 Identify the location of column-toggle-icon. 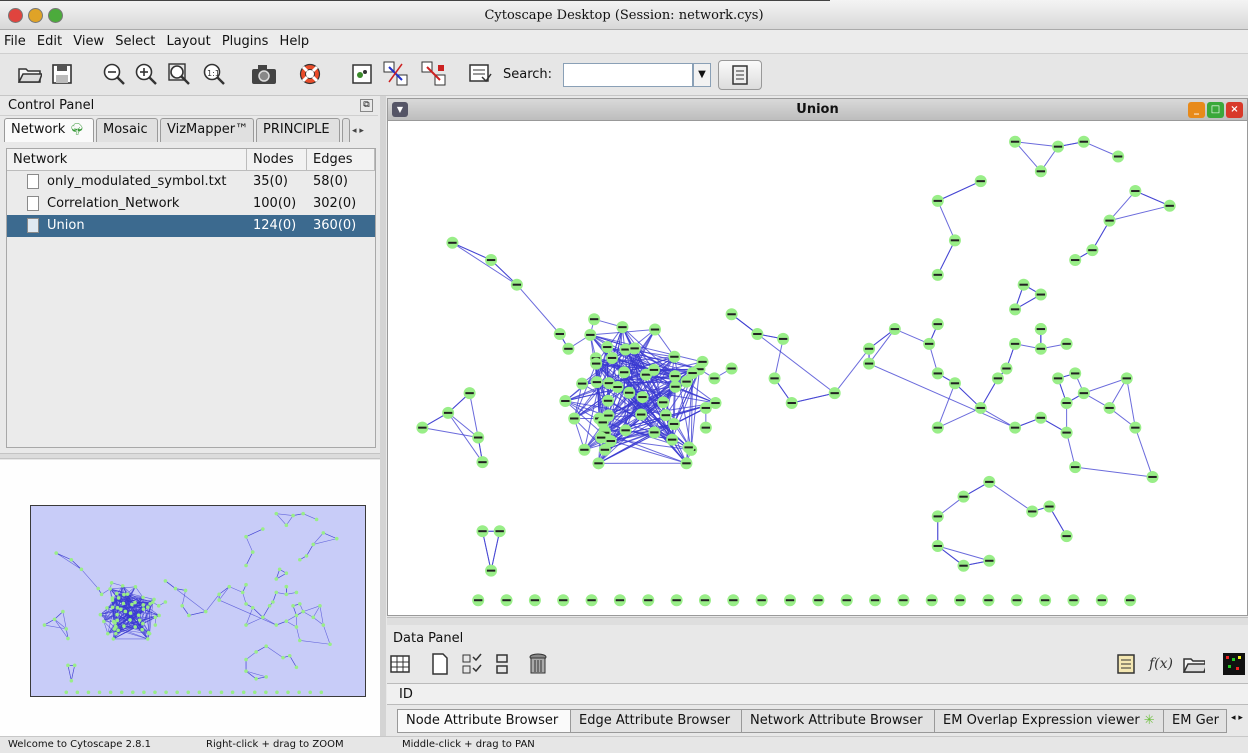
(502, 664).